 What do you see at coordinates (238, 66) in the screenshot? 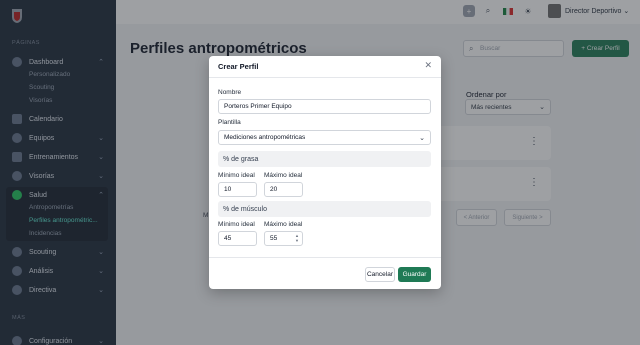
I see `modal-title: Crear Perfil` at bounding box center [238, 66].